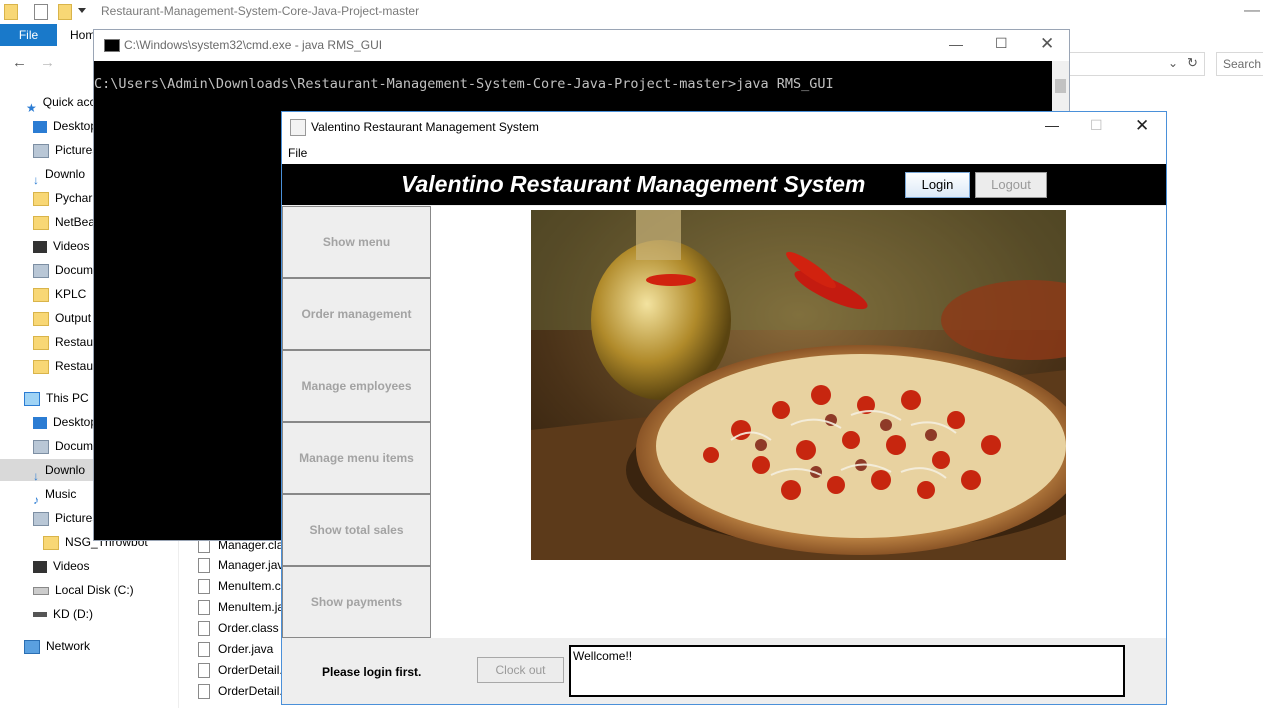 This screenshot has height=708, width=1263. Describe the element at coordinates (19, 62) in the screenshot. I see `back-icon: ←` at that location.